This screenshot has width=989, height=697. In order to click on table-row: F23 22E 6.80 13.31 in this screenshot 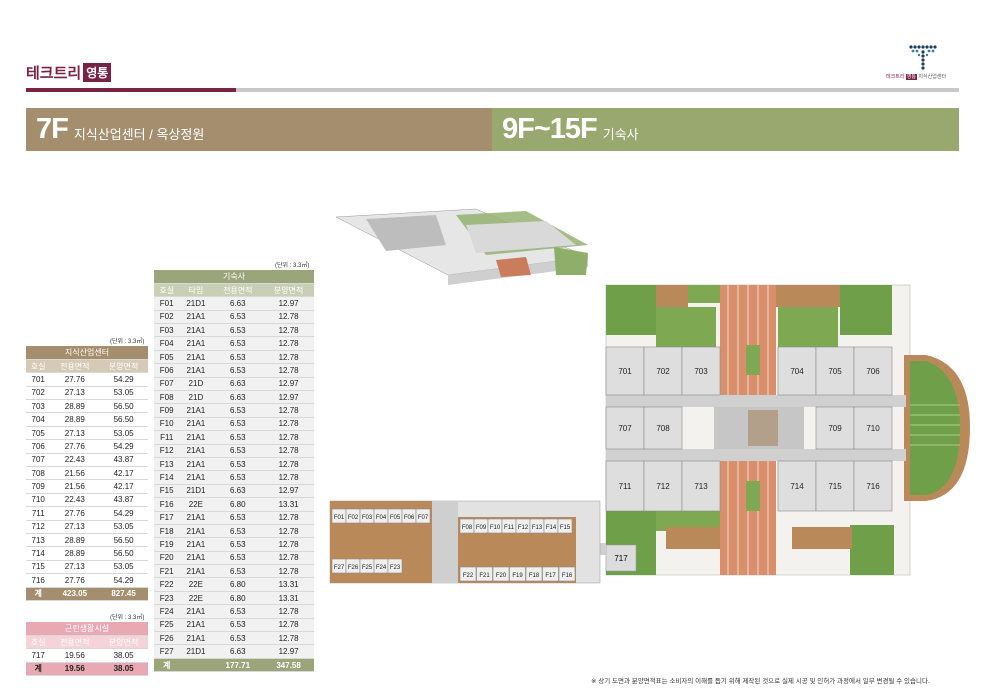, I will do `click(234, 598)`.